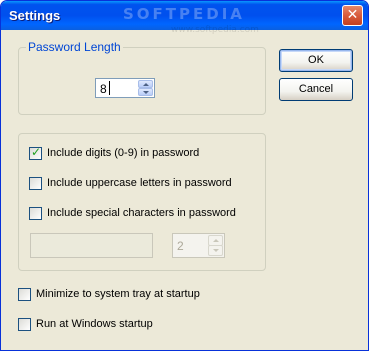  What do you see at coordinates (118, 294) in the screenshot?
I see `label-minimize-to-tray: Minimize to system tray at startup` at bounding box center [118, 294].